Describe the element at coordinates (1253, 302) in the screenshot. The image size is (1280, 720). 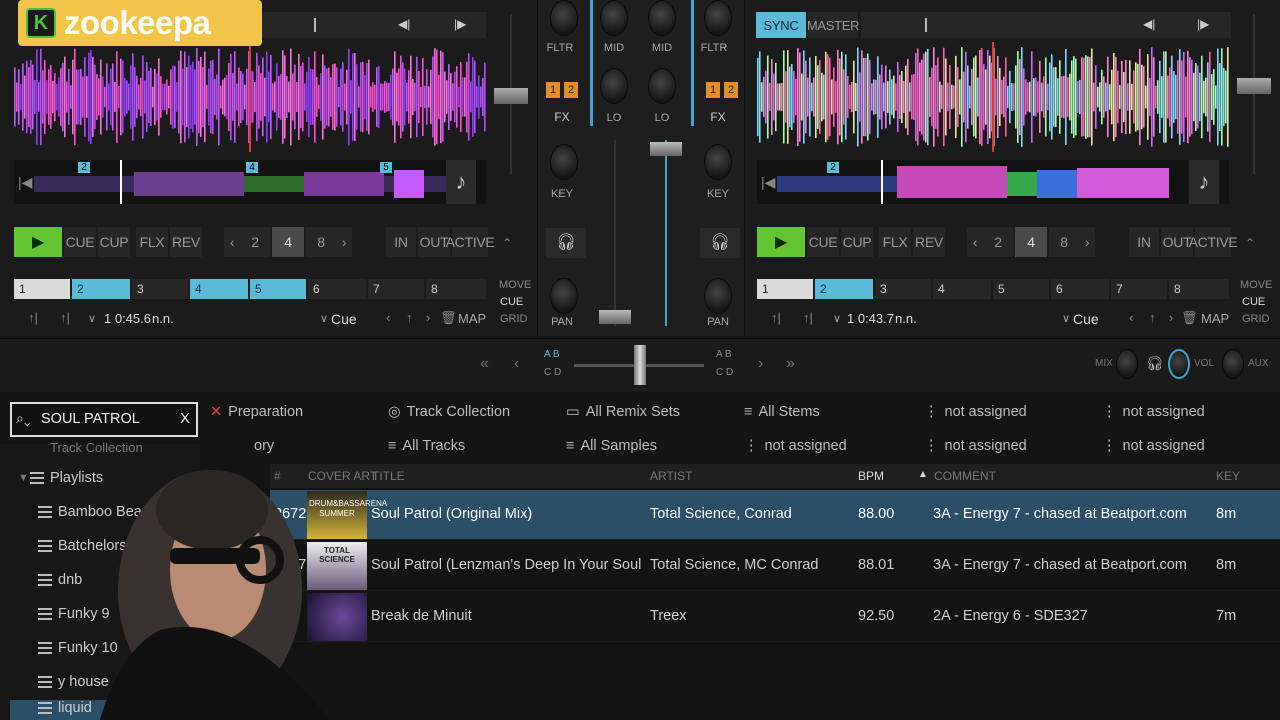
I see `deck-b-cue-label: CUE` at that location.